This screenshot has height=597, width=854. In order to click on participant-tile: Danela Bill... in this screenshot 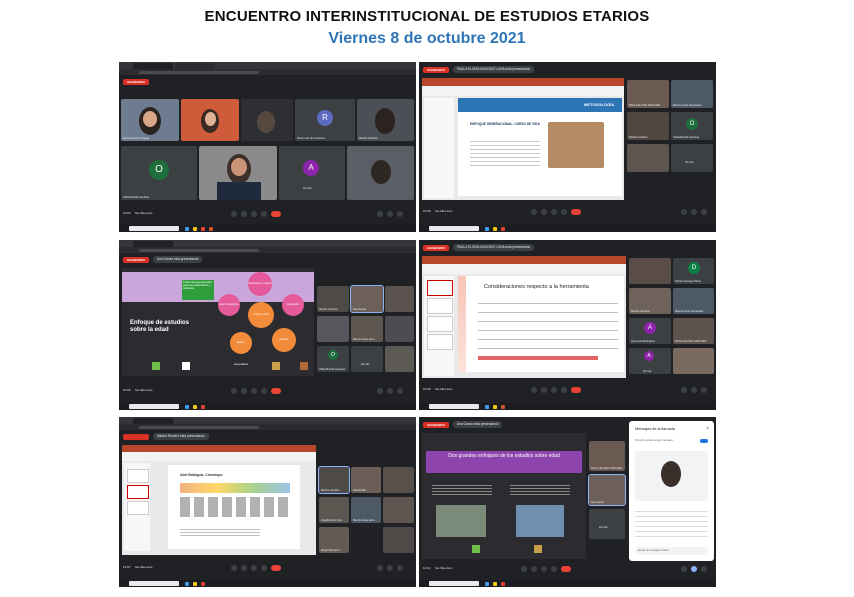, I will do `click(366, 480)`.